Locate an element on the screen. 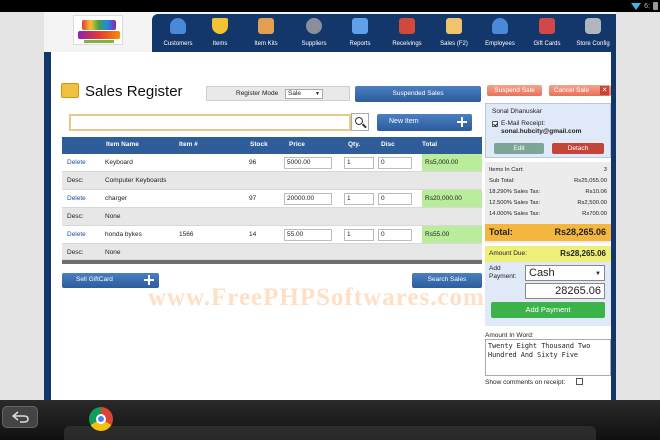 The width and height of the screenshot is (660, 440). nav-label: Sales (F2) is located at coordinates (454, 44).